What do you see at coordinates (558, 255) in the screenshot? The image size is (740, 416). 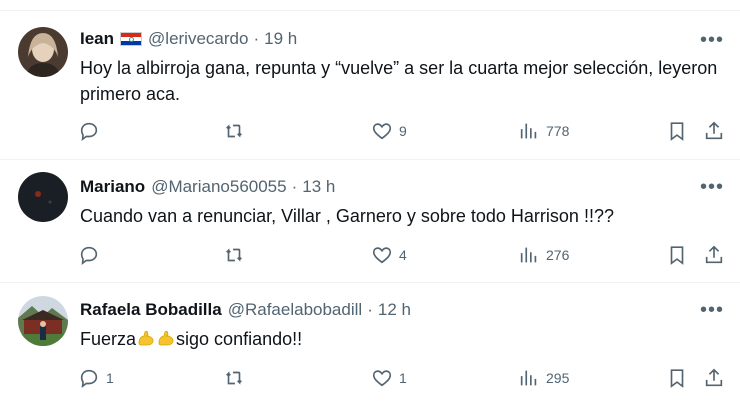 I see `views-count: 276` at bounding box center [558, 255].